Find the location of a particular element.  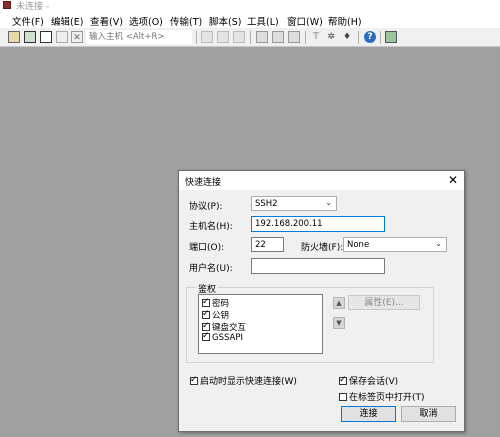

app-icon is located at coordinates (7, 5).